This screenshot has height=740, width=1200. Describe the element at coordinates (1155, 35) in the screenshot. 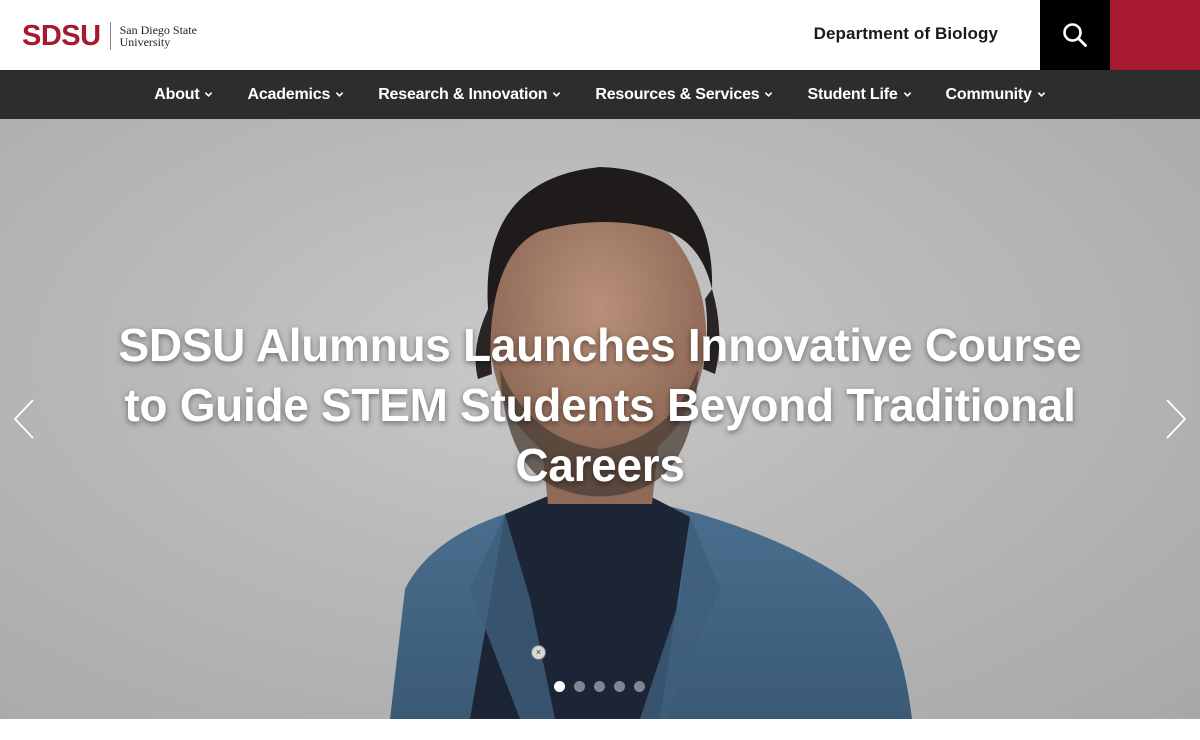

I see `menu-block` at that location.